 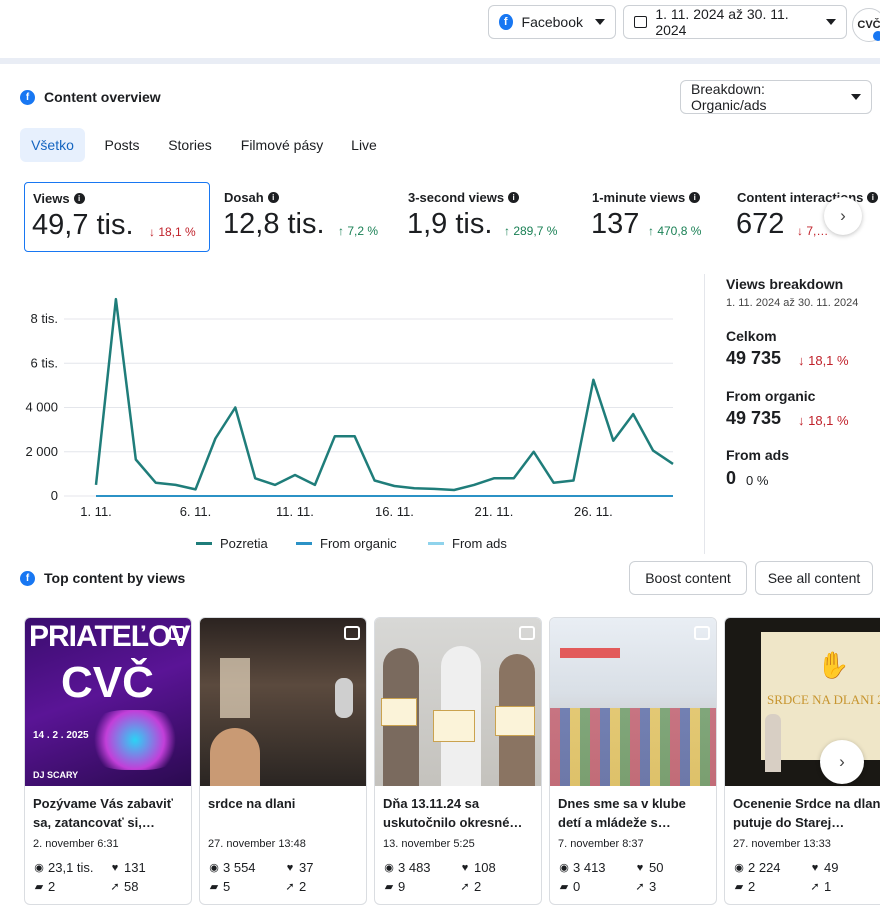 I want to click on shares-stat: ➚ 58, so click(x=124, y=886).